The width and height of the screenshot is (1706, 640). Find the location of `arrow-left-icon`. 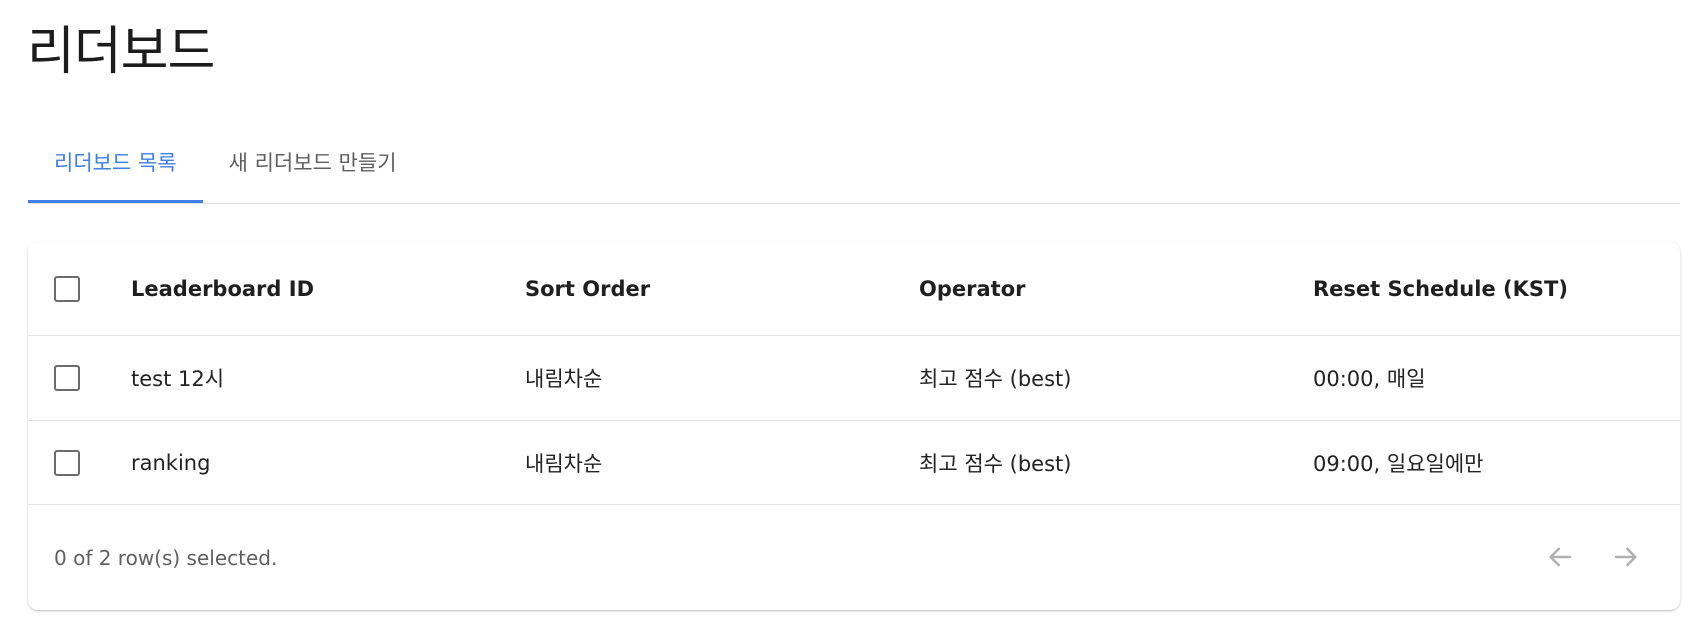

arrow-left-icon is located at coordinates (1560, 557).